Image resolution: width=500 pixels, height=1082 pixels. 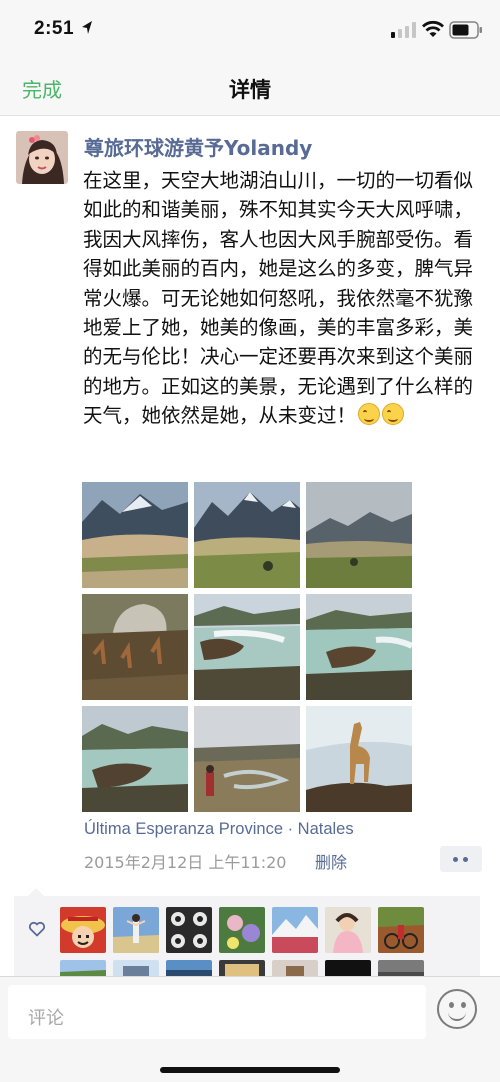 What do you see at coordinates (37, 929) in the screenshot?
I see `heart-outline-icon` at bounding box center [37, 929].